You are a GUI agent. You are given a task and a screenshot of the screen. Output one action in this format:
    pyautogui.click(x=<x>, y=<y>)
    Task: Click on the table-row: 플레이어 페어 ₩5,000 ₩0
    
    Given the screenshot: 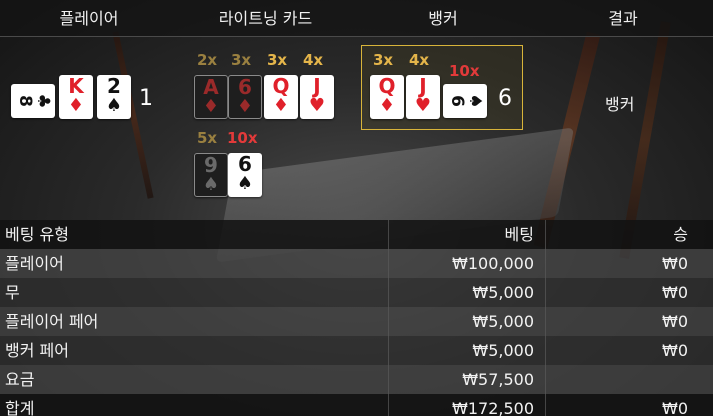 What is the action you would take?
    pyautogui.click(x=356, y=321)
    